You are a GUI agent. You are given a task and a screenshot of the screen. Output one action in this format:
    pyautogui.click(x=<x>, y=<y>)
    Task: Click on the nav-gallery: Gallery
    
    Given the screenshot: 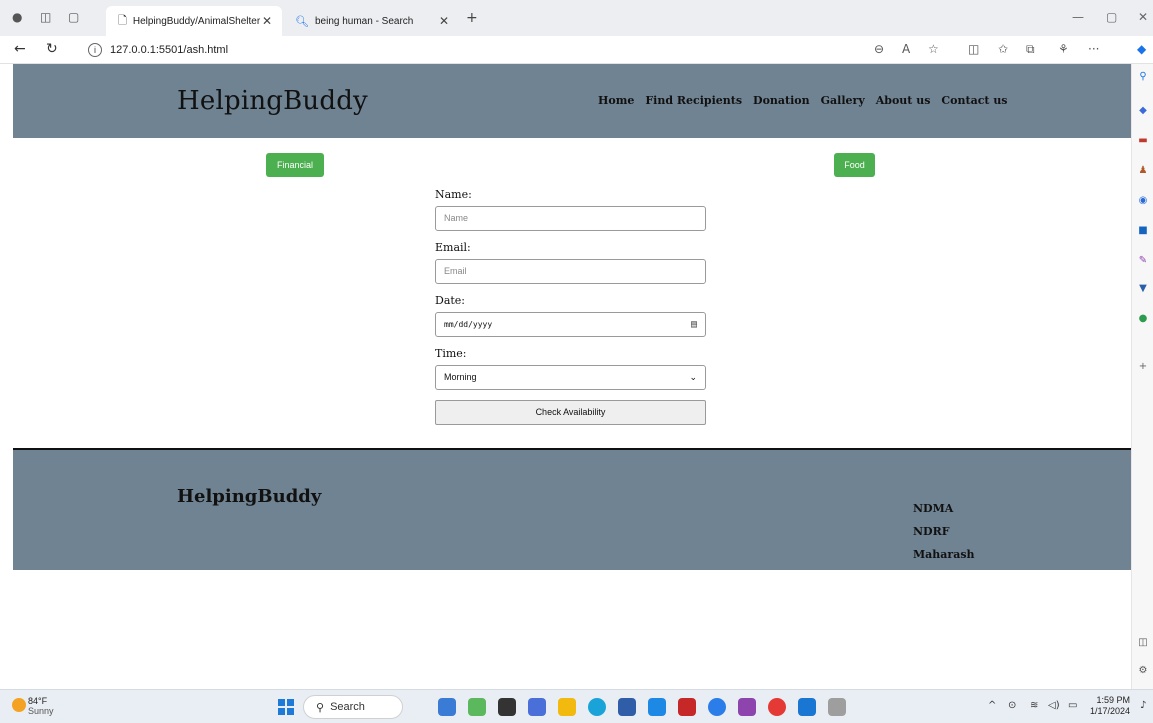 What is the action you would take?
    pyautogui.click(x=843, y=100)
    